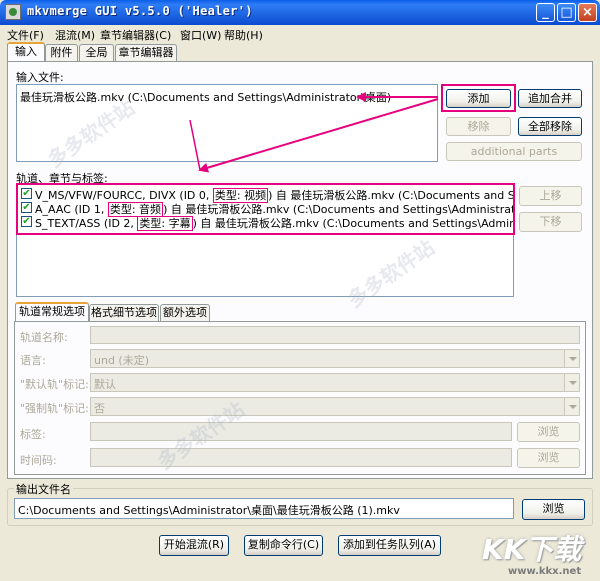 This screenshot has width=600, height=581. What do you see at coordinates (86, 223) in the screenshot?
I see `track-desc: S_TEXT/ASS (ID 2,` at bounding box center [86, 223].